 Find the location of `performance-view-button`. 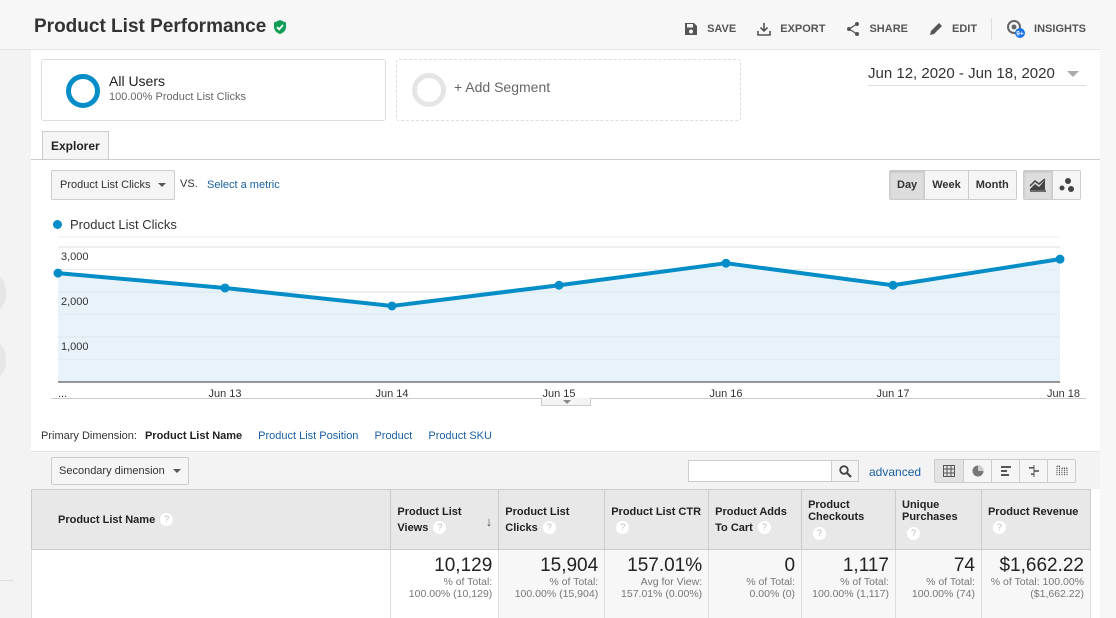

performance-view-button is located at coordinates (1005, 471).